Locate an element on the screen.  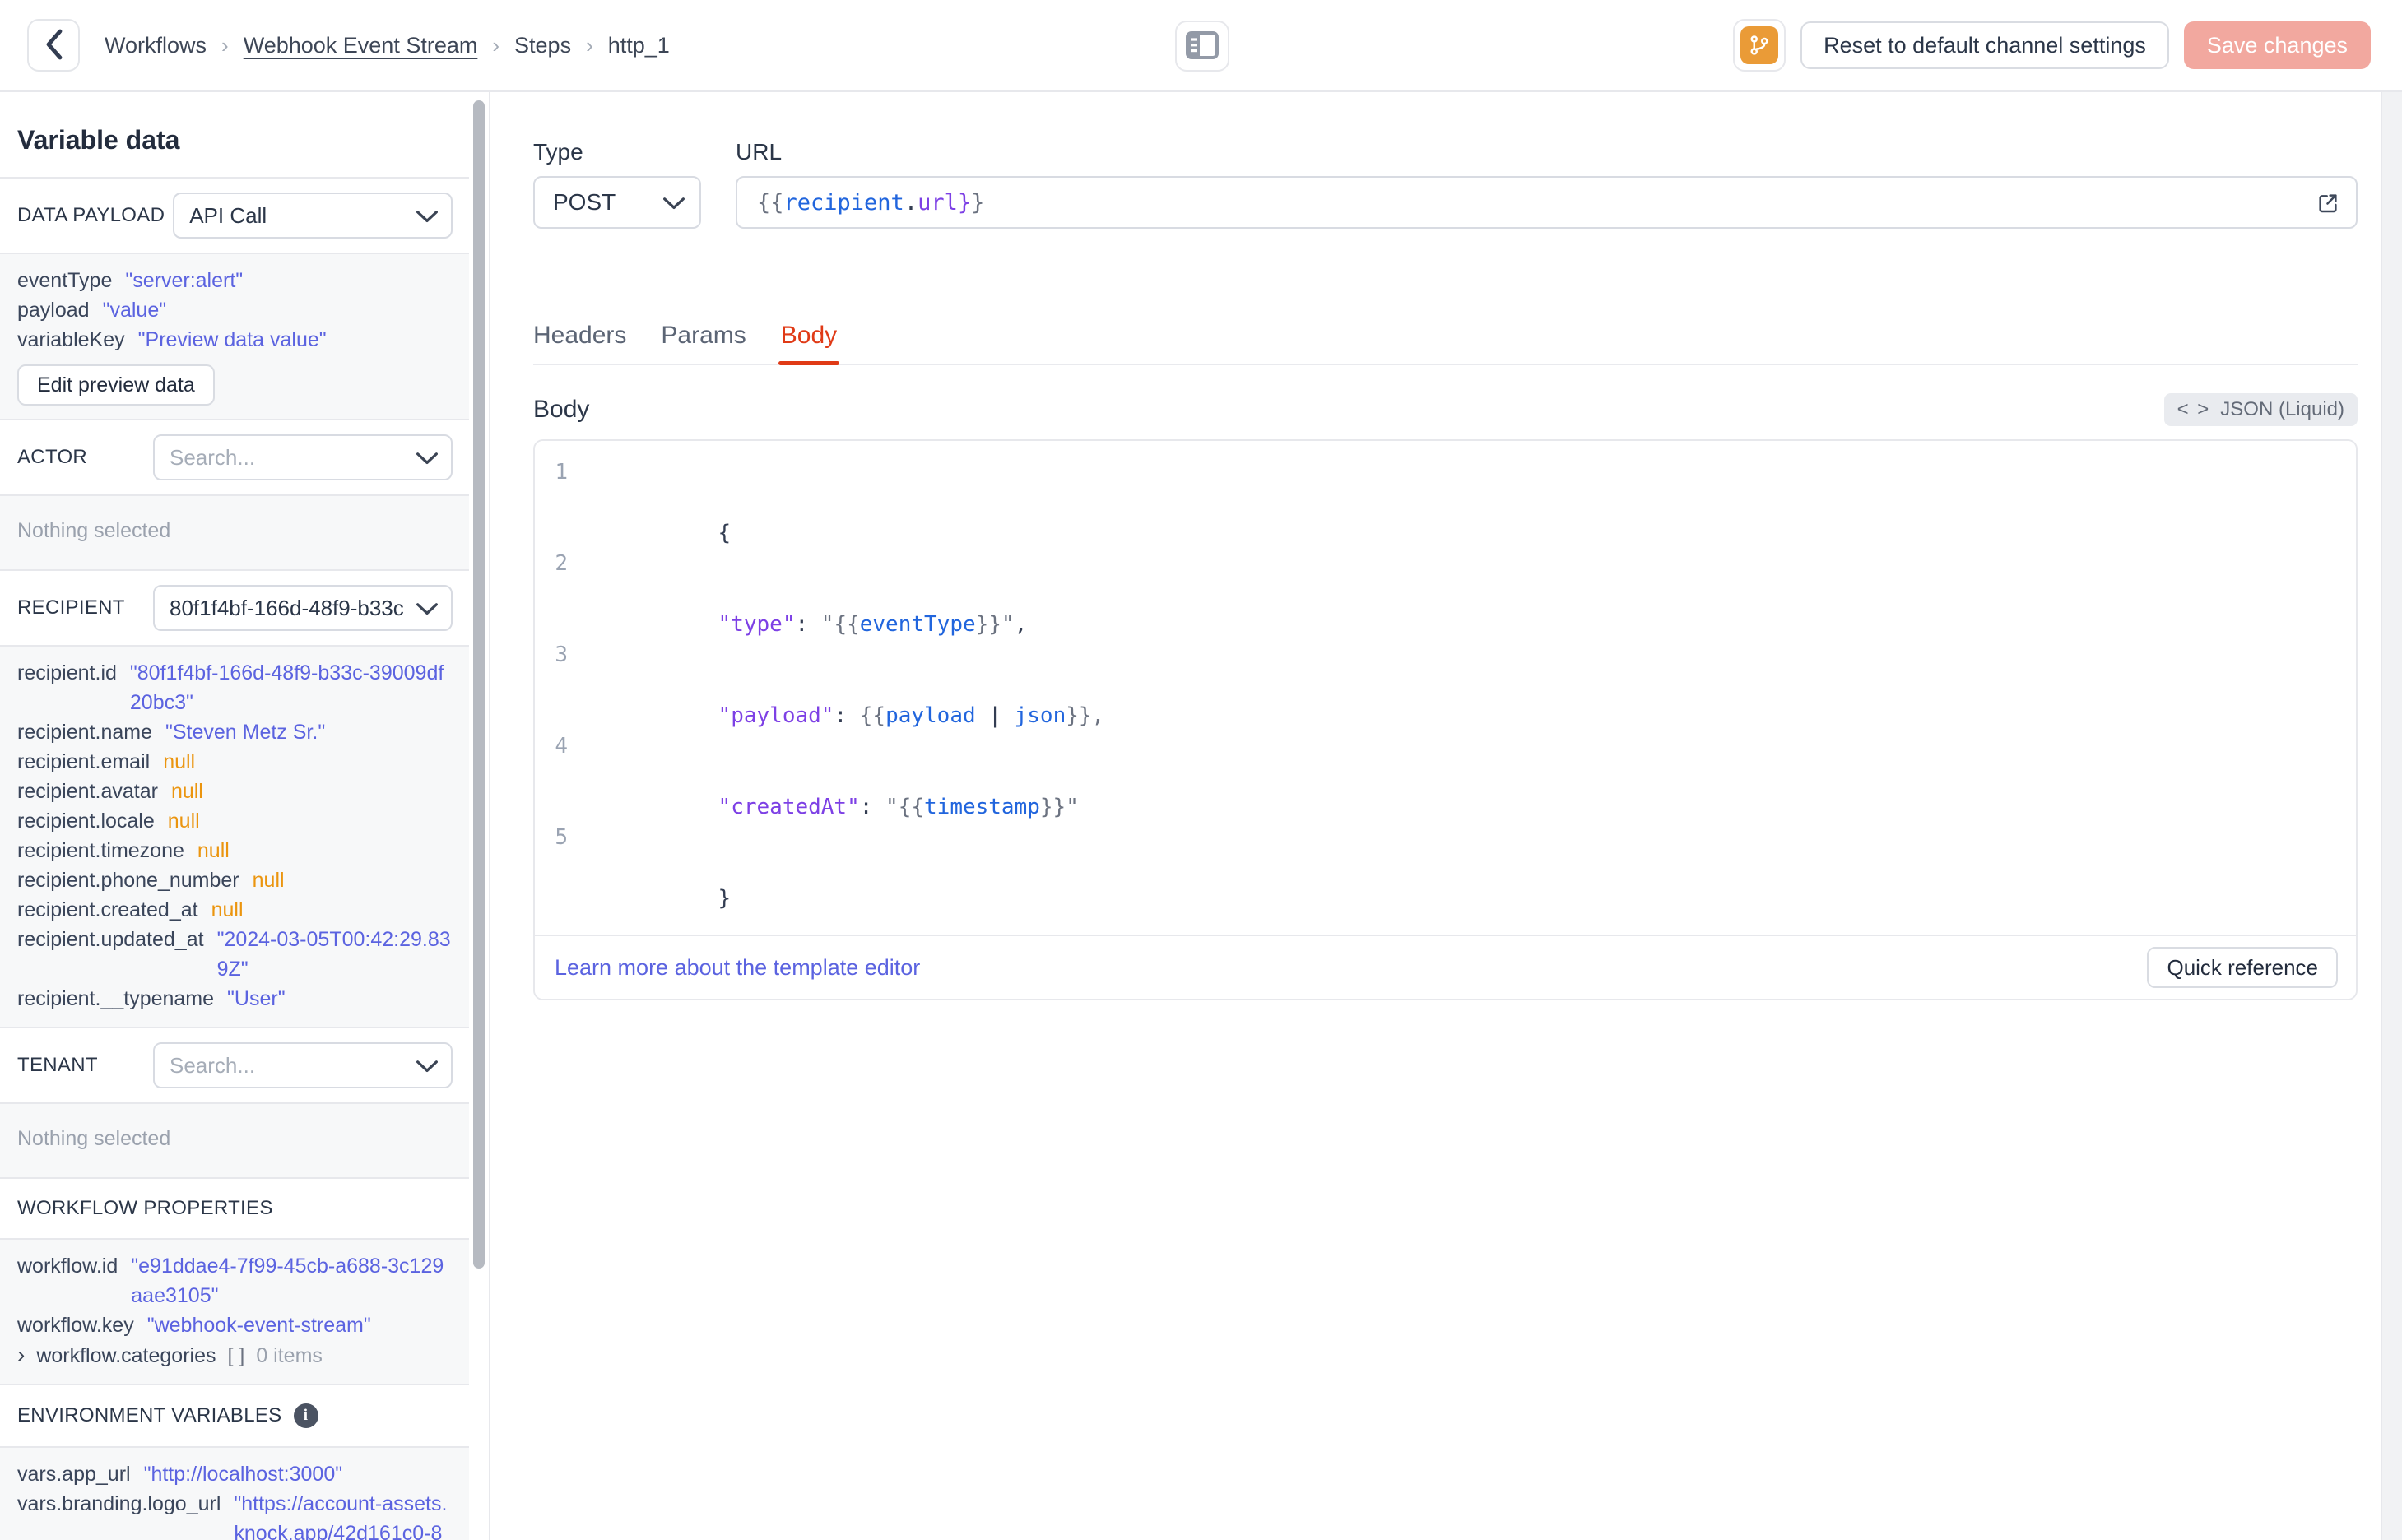
tab: Headers is located at coordinates (579, 342).